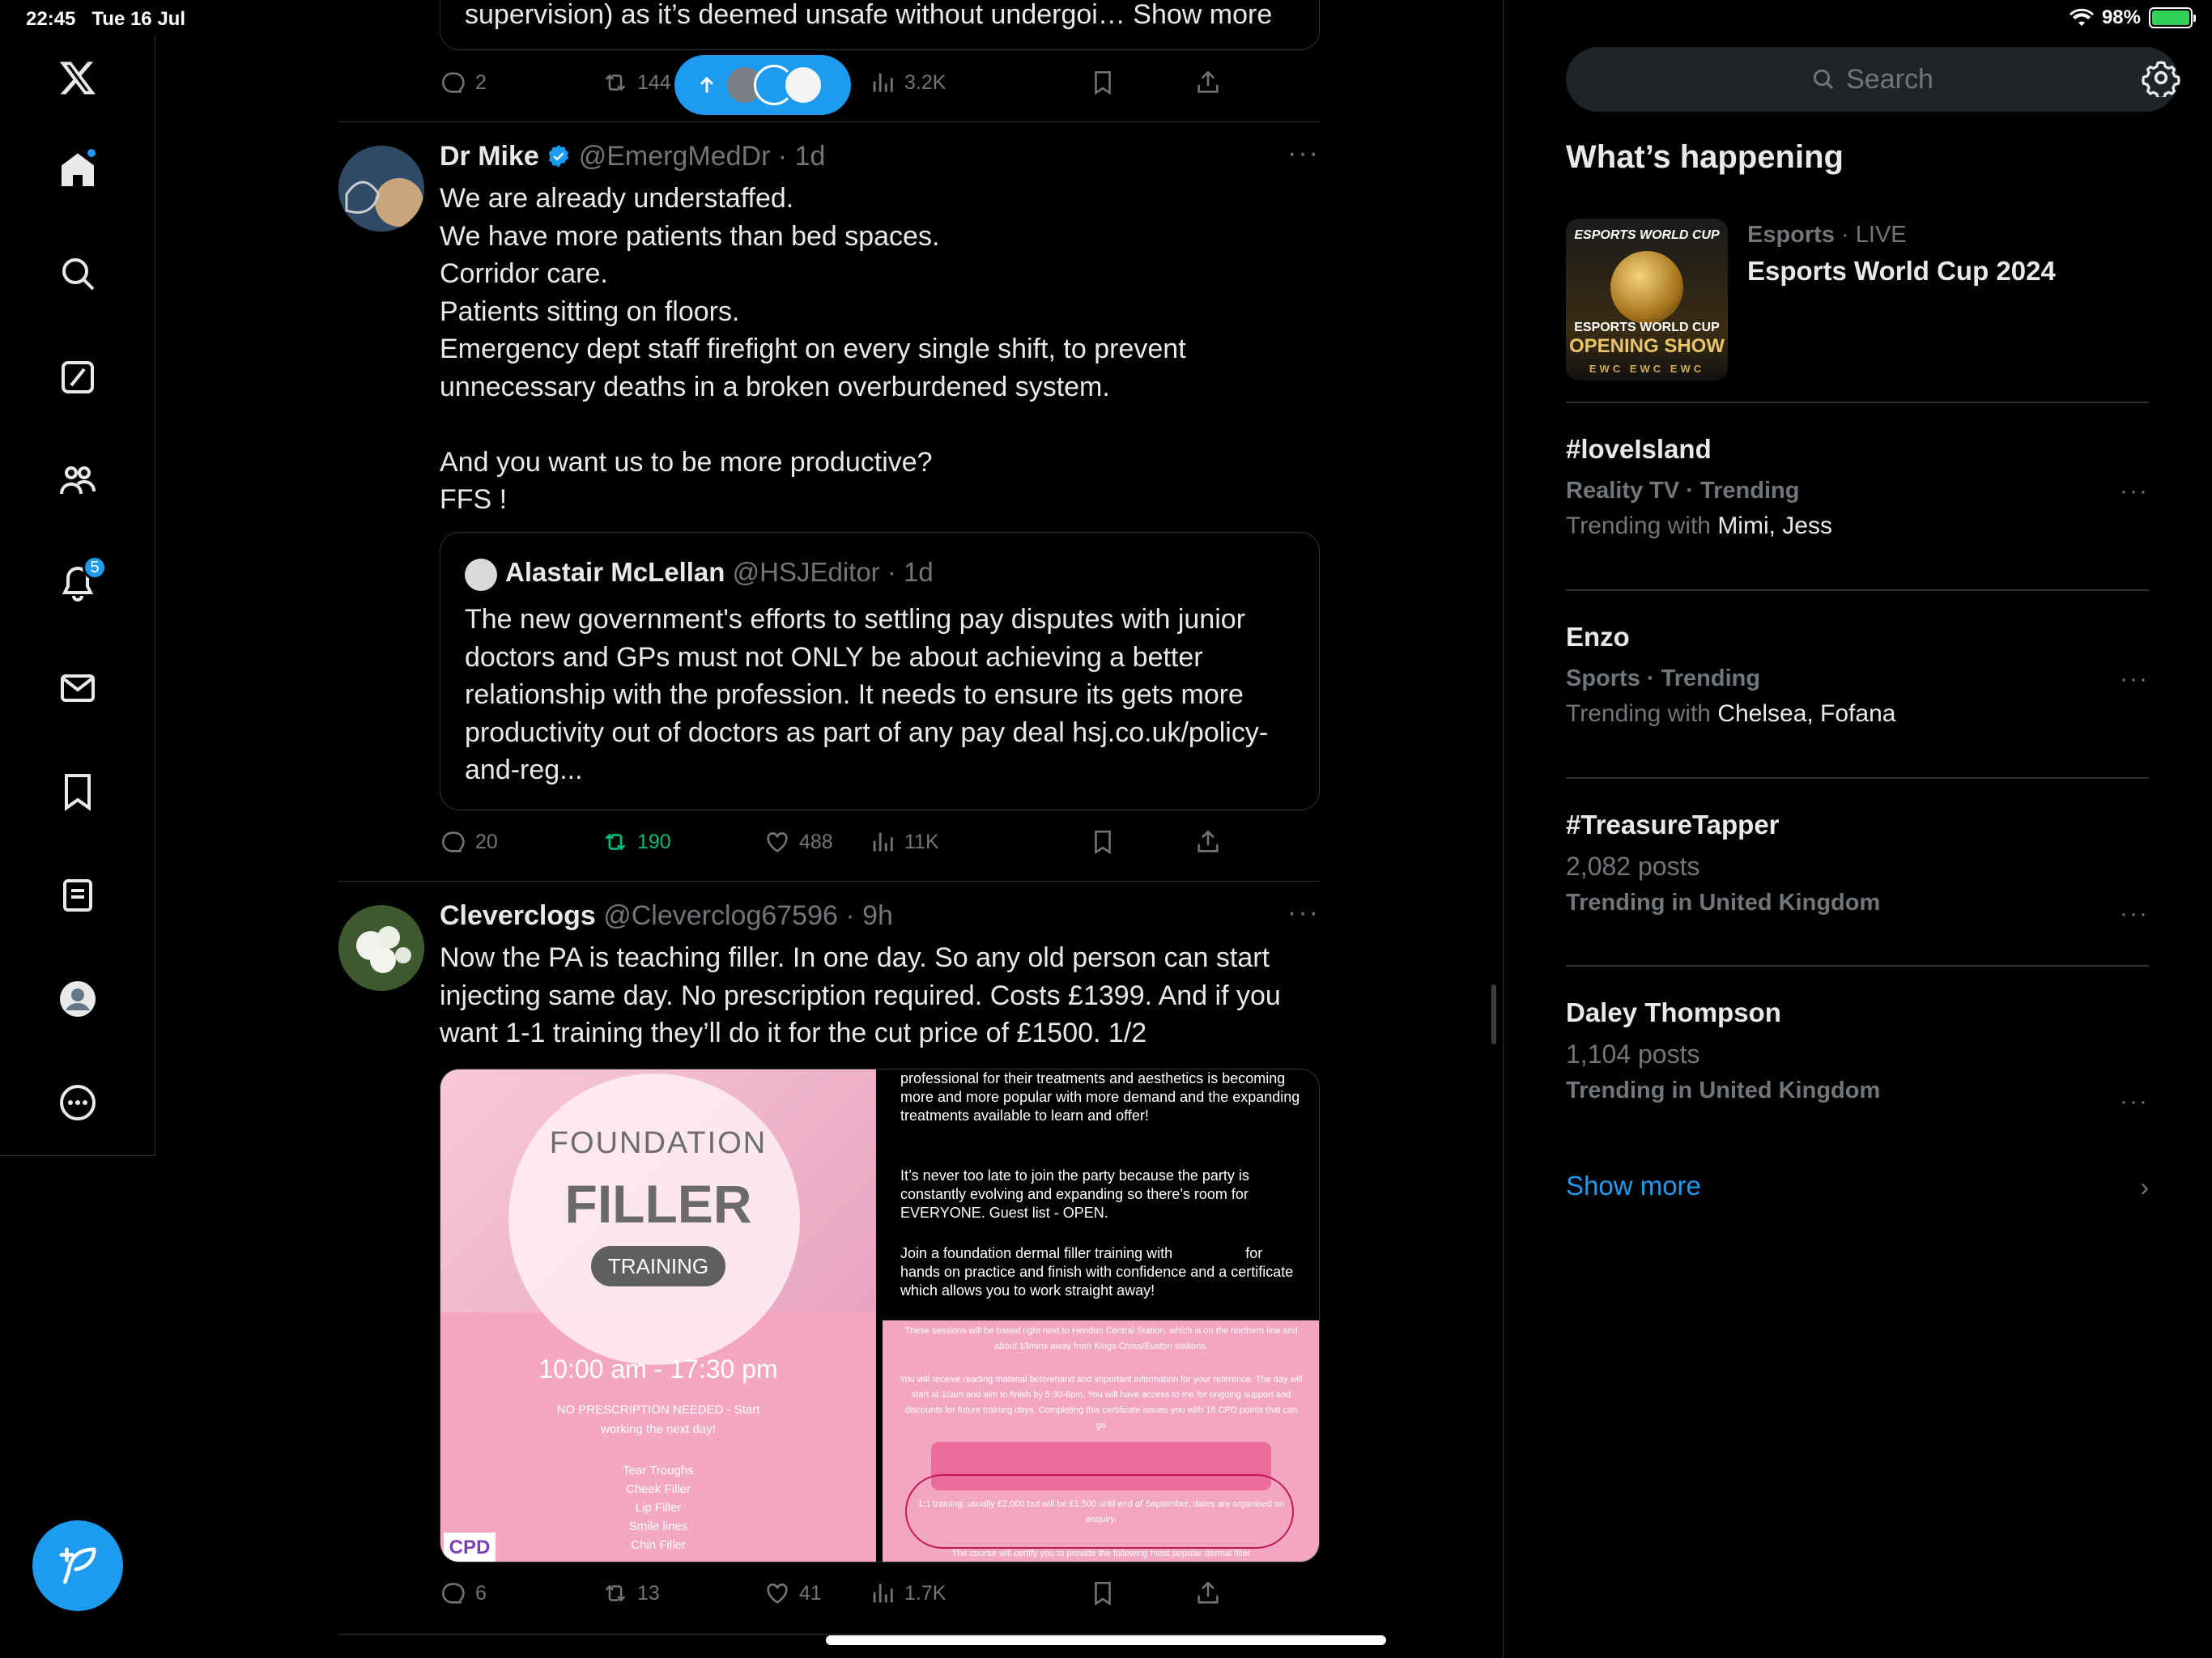 The height and width of the screenshot is (1658, 2212). Describe the element at coordinates (1106, 1640) in the screenshot. I see `home-indicator` at that location.